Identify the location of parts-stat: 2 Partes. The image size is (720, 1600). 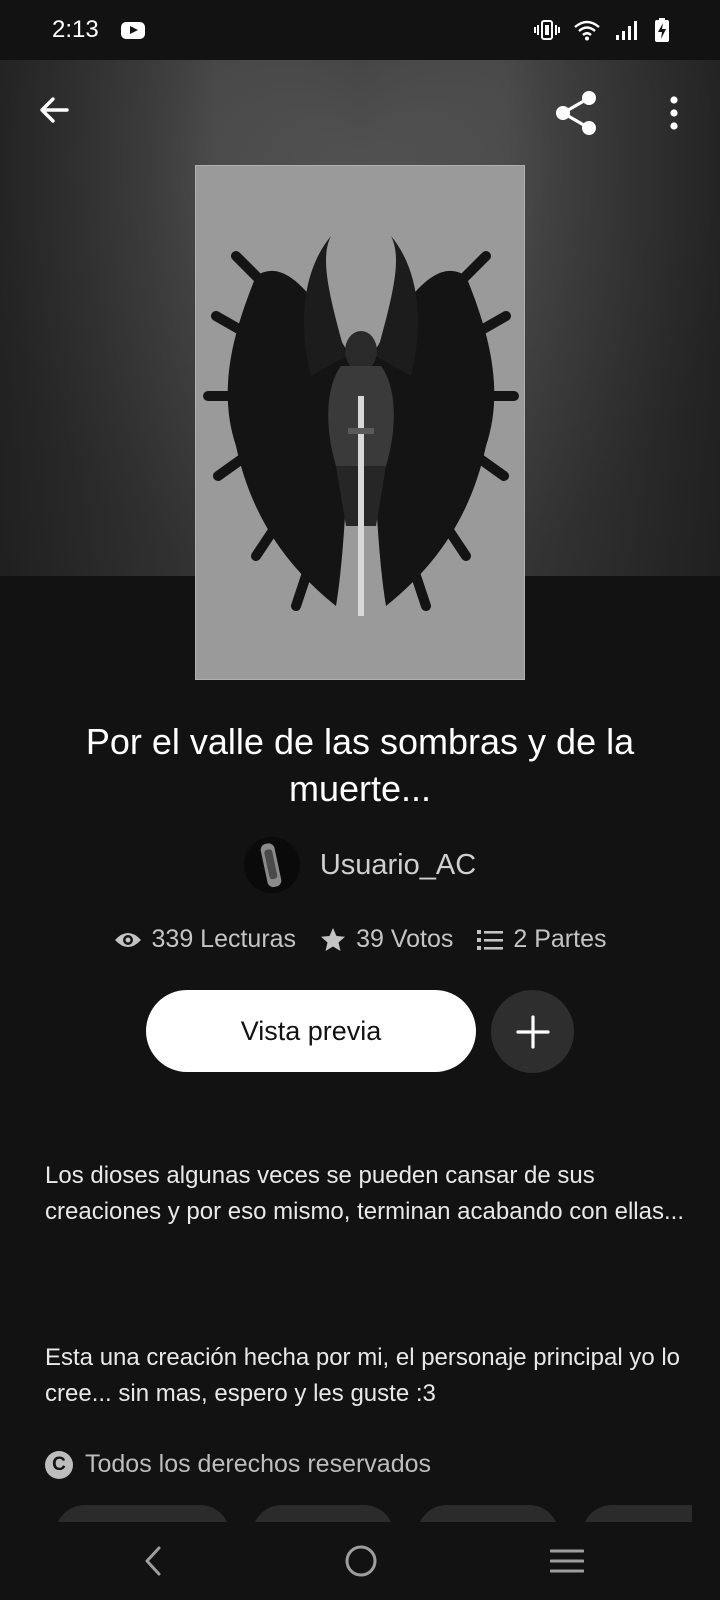
(541, 939).